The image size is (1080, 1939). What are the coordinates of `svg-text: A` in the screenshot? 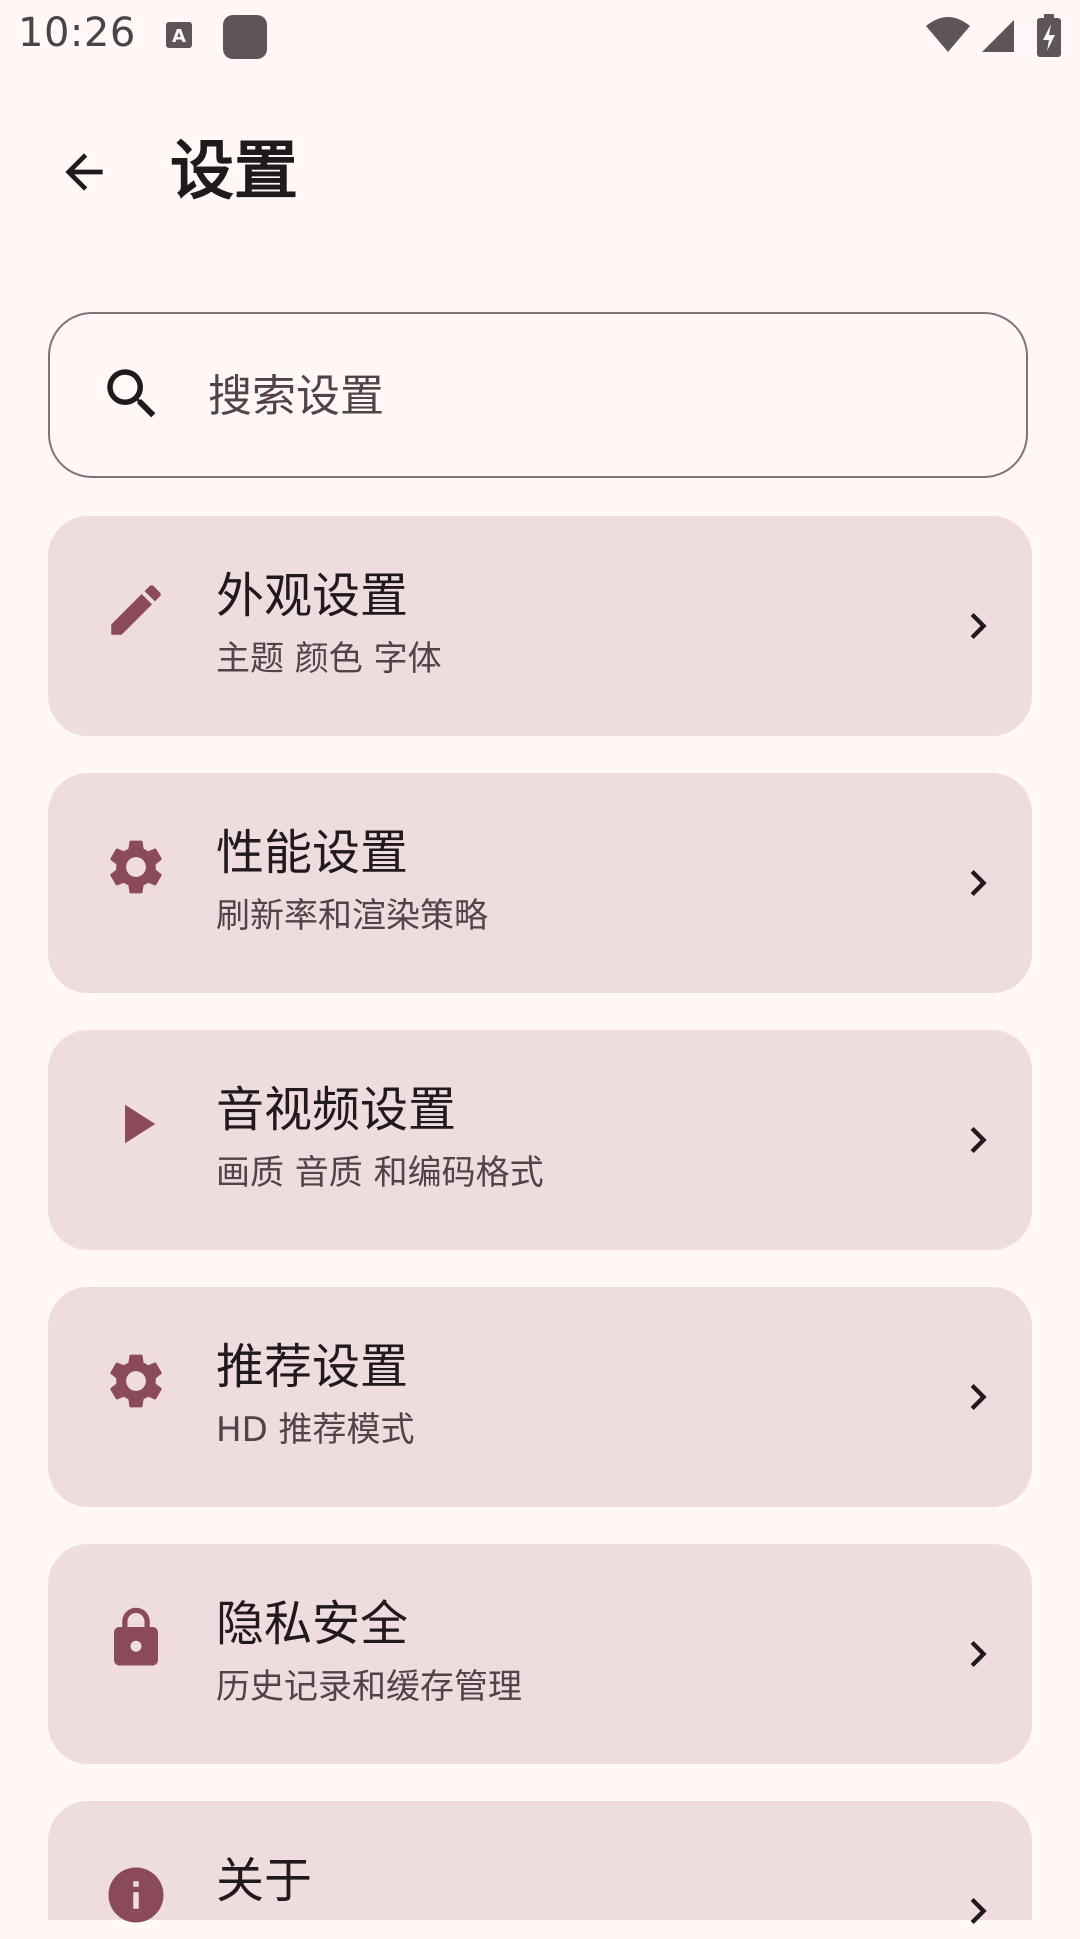 It's located at (179, 36).